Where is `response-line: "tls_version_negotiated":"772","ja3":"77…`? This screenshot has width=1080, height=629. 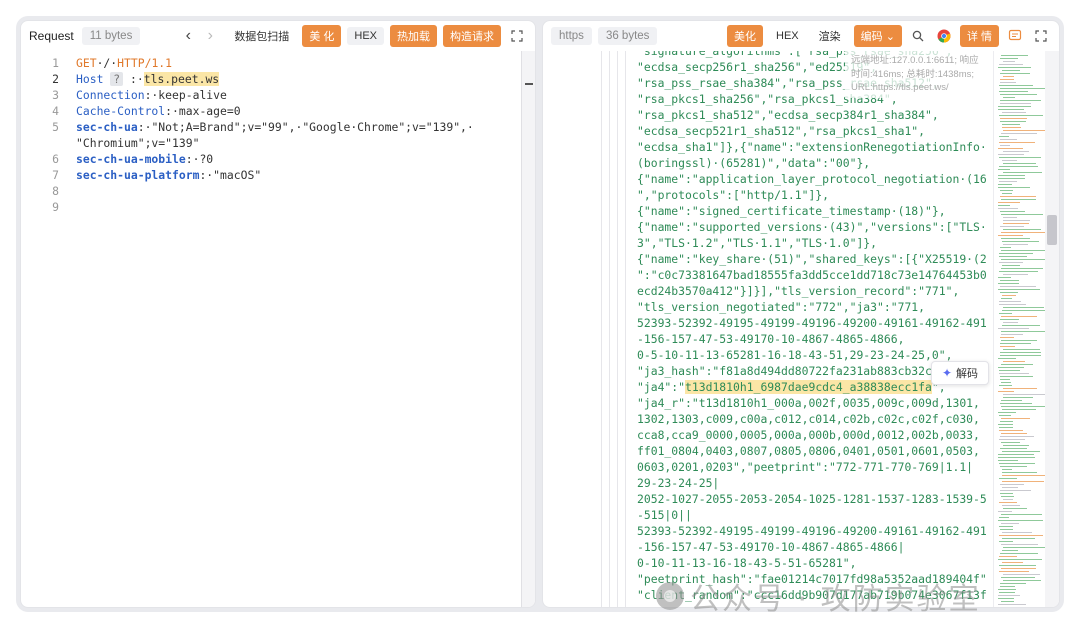
response-line: "tls_version_negotiated":"772","ja3":"77… is located at coordinates (781, 307).